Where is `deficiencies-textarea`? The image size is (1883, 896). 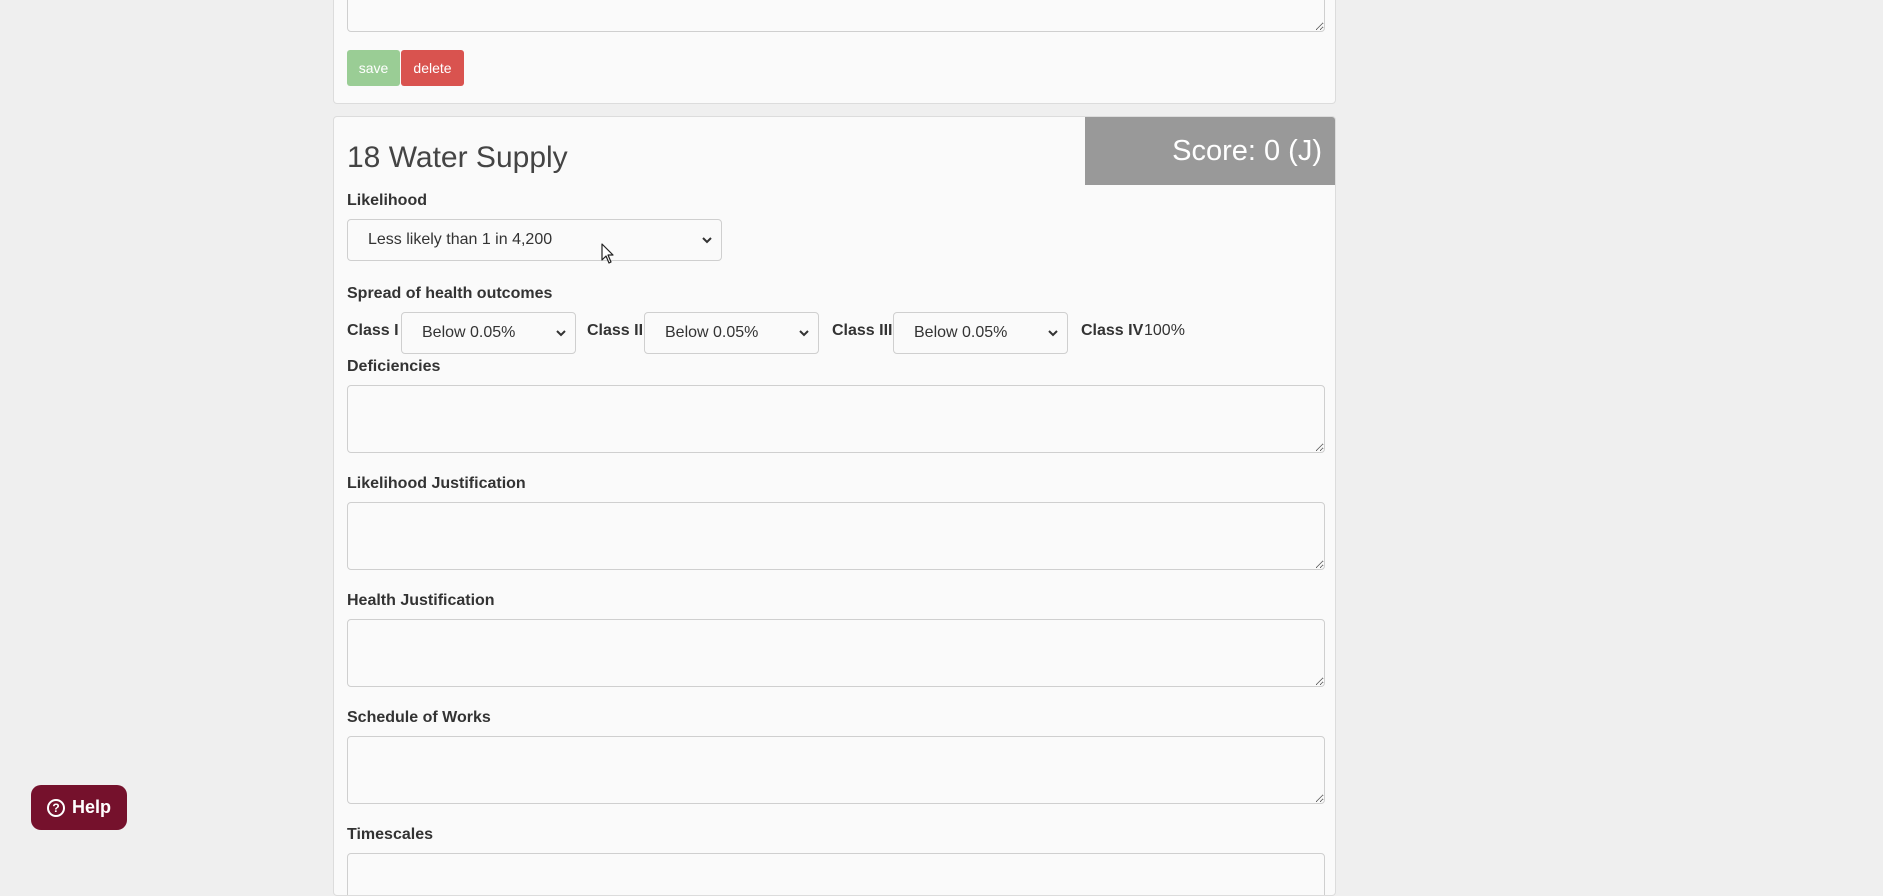 deficiencies-textarea is located at coordinates (836, 419).